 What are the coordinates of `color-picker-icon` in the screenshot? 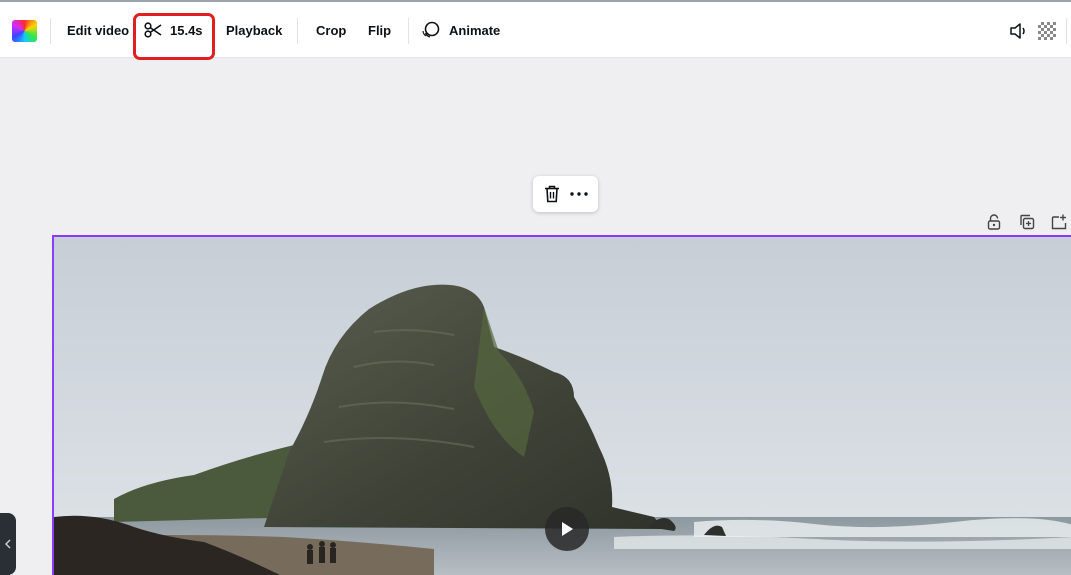 It's located at (24, 31).